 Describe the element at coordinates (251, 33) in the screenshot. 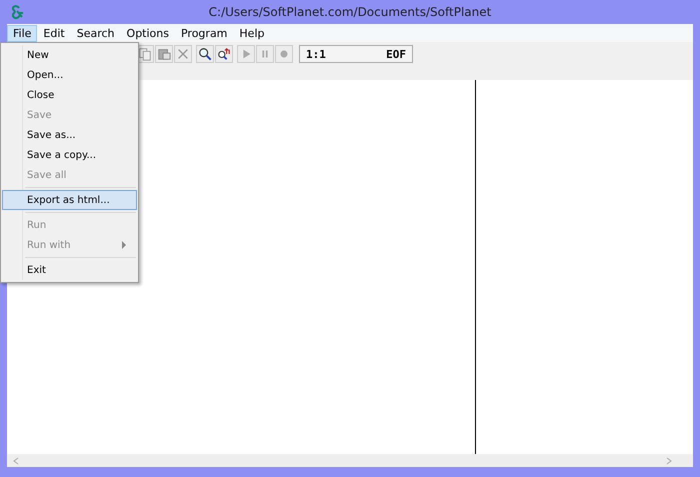

I see `menu-item: Help` at that location.